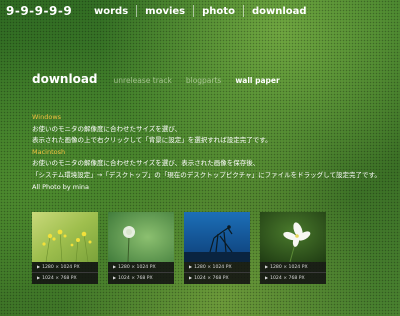  What do you see at coordinates (47, 117) in the screenshot?
I see `windows-label: Windows` at bounding box center [47, 117].